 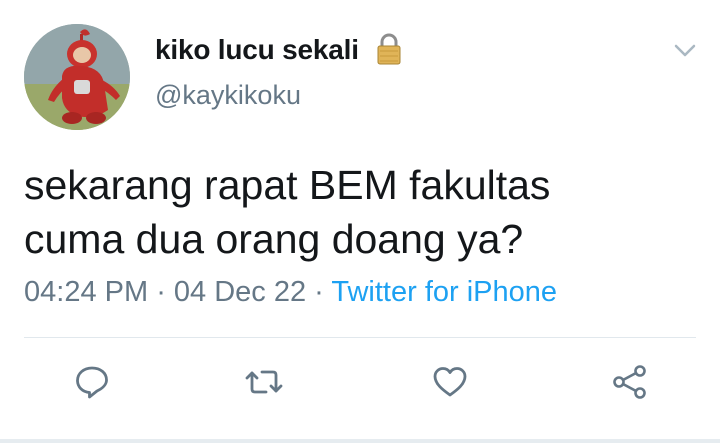 I want to click on reply-button, so click(x=92, y=382).